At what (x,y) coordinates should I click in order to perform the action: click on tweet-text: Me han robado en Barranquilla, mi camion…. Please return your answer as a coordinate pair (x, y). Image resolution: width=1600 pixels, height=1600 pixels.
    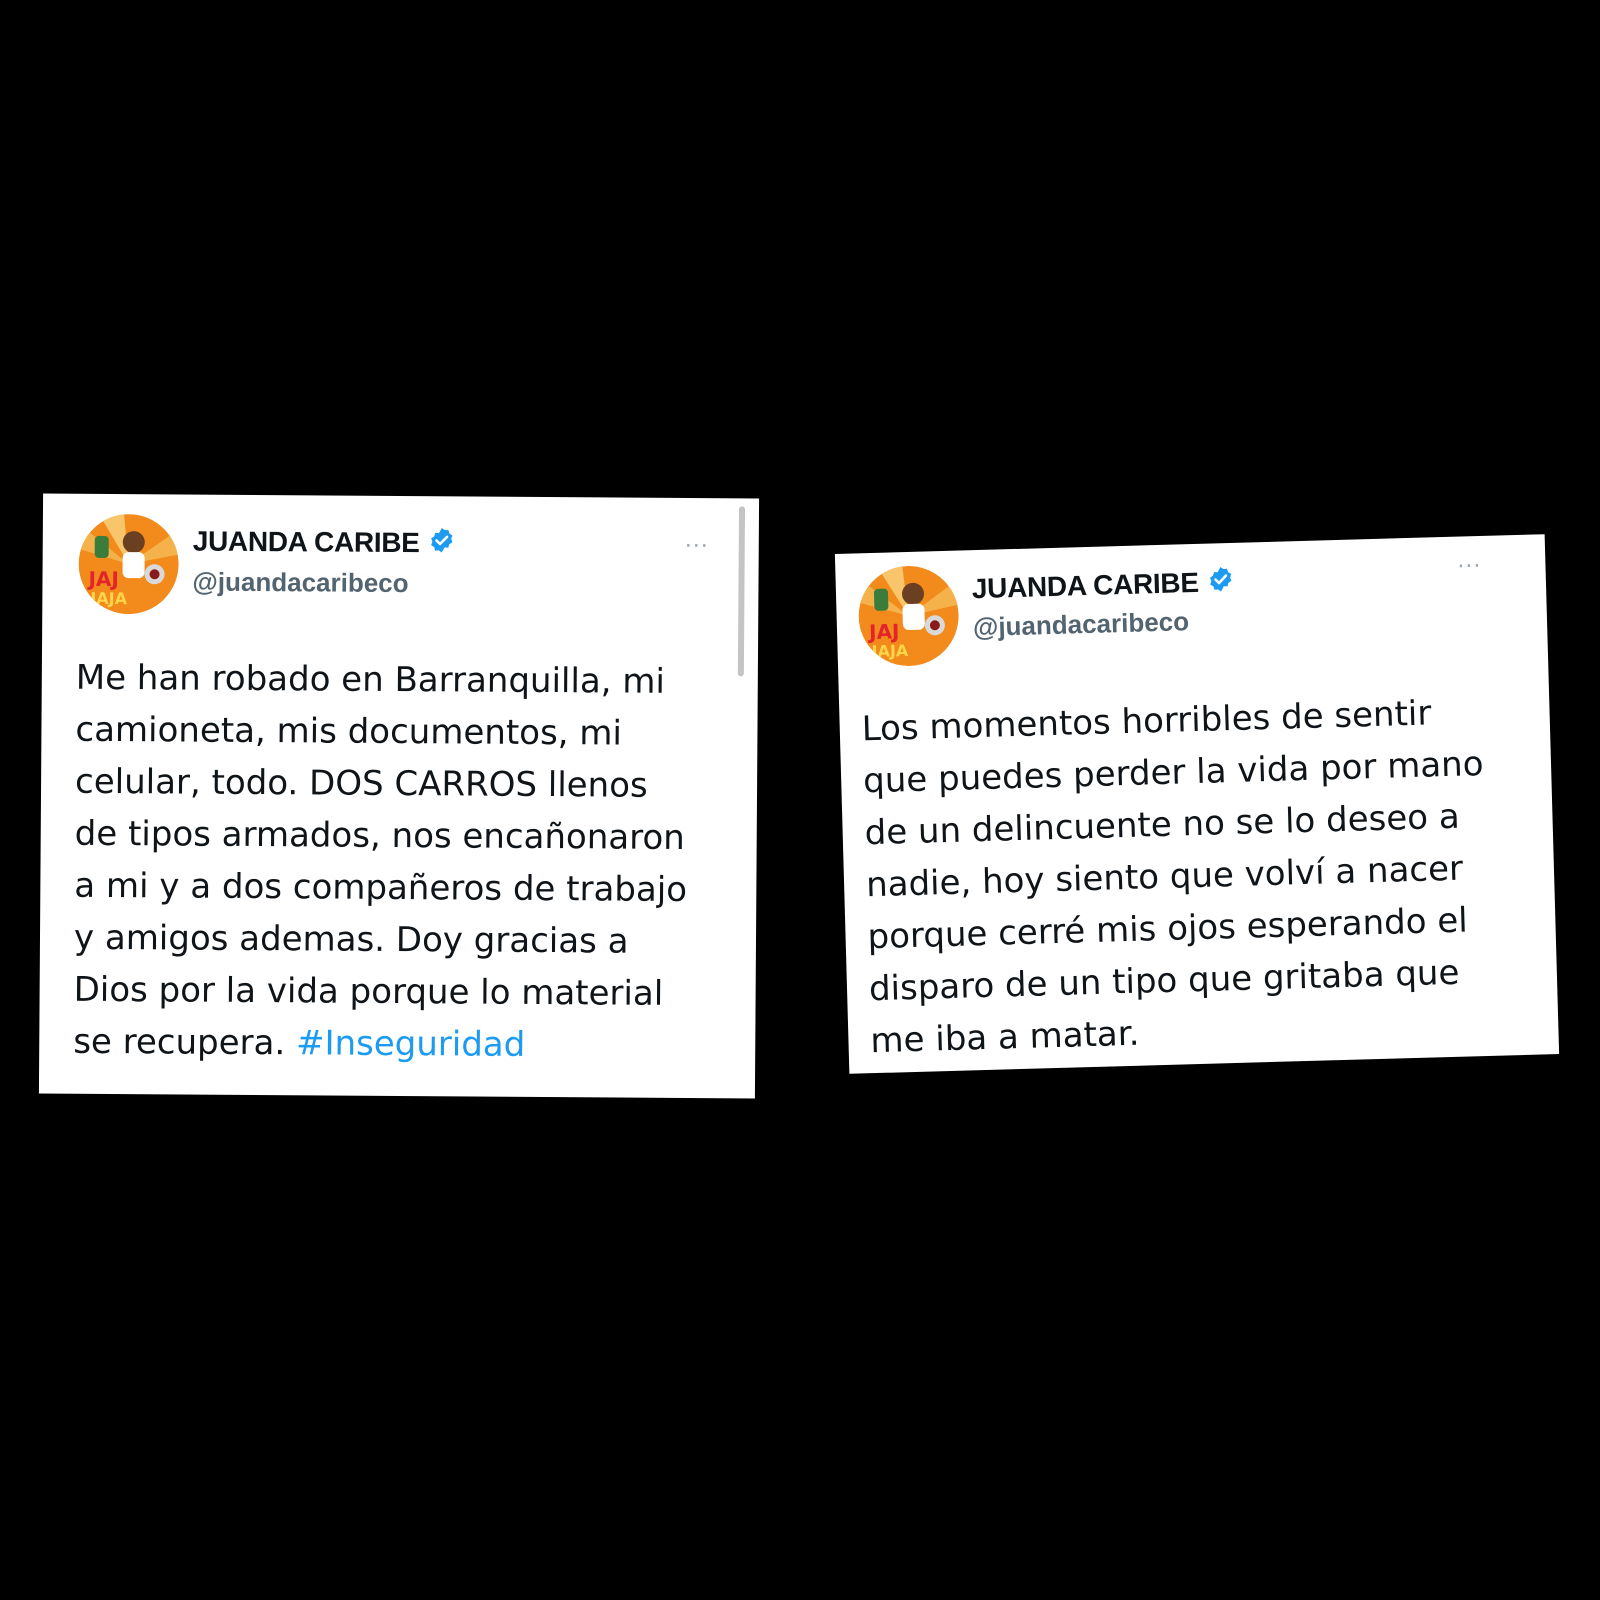
    Looking at the image, I should click on (414, 862).